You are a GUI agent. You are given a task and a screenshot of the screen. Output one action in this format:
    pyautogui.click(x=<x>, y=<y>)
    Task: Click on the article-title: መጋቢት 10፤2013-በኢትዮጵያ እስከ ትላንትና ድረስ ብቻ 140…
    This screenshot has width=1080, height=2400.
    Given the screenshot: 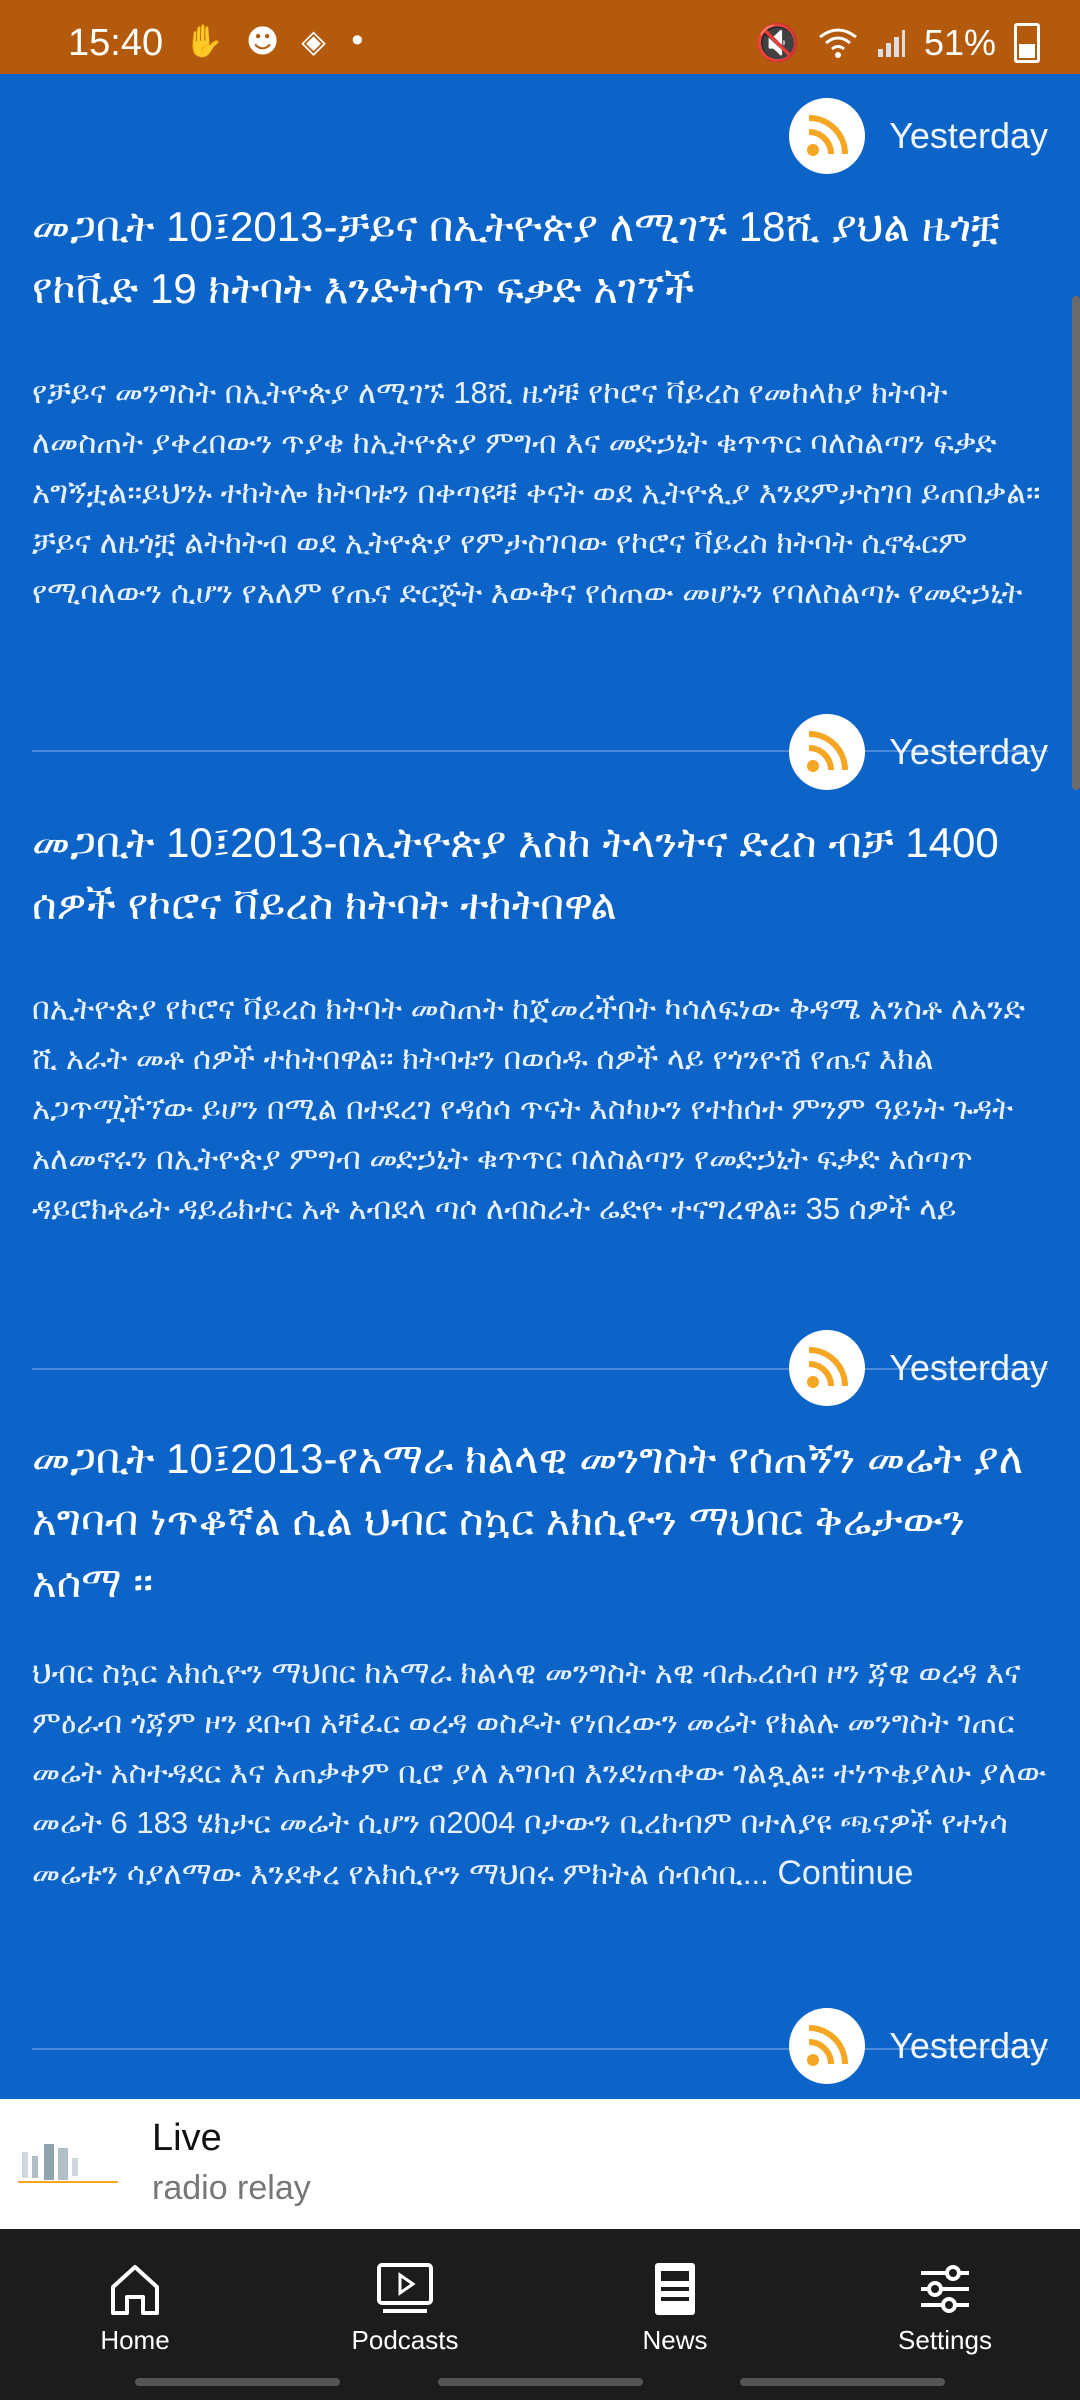 What is the action you would take?
    pyautogui.click(x=540, y=874)
    